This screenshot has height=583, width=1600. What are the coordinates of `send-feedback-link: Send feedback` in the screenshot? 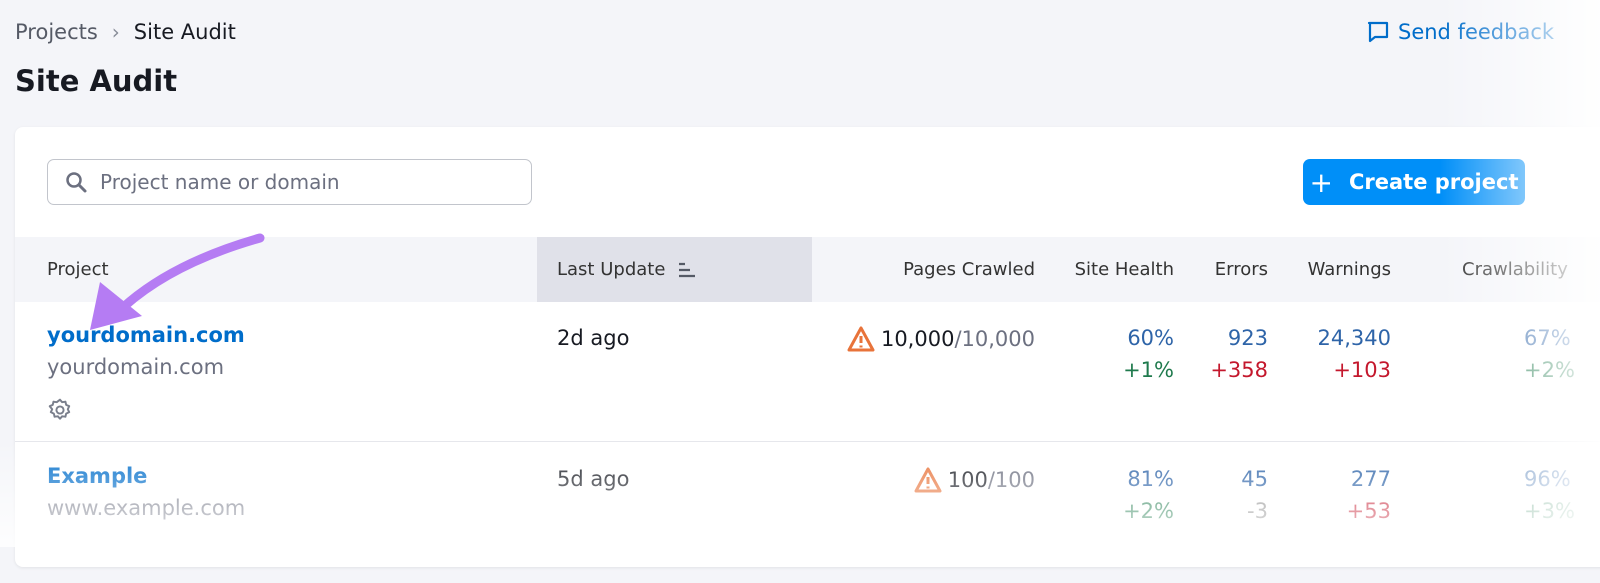 It's located at (1460, 32).